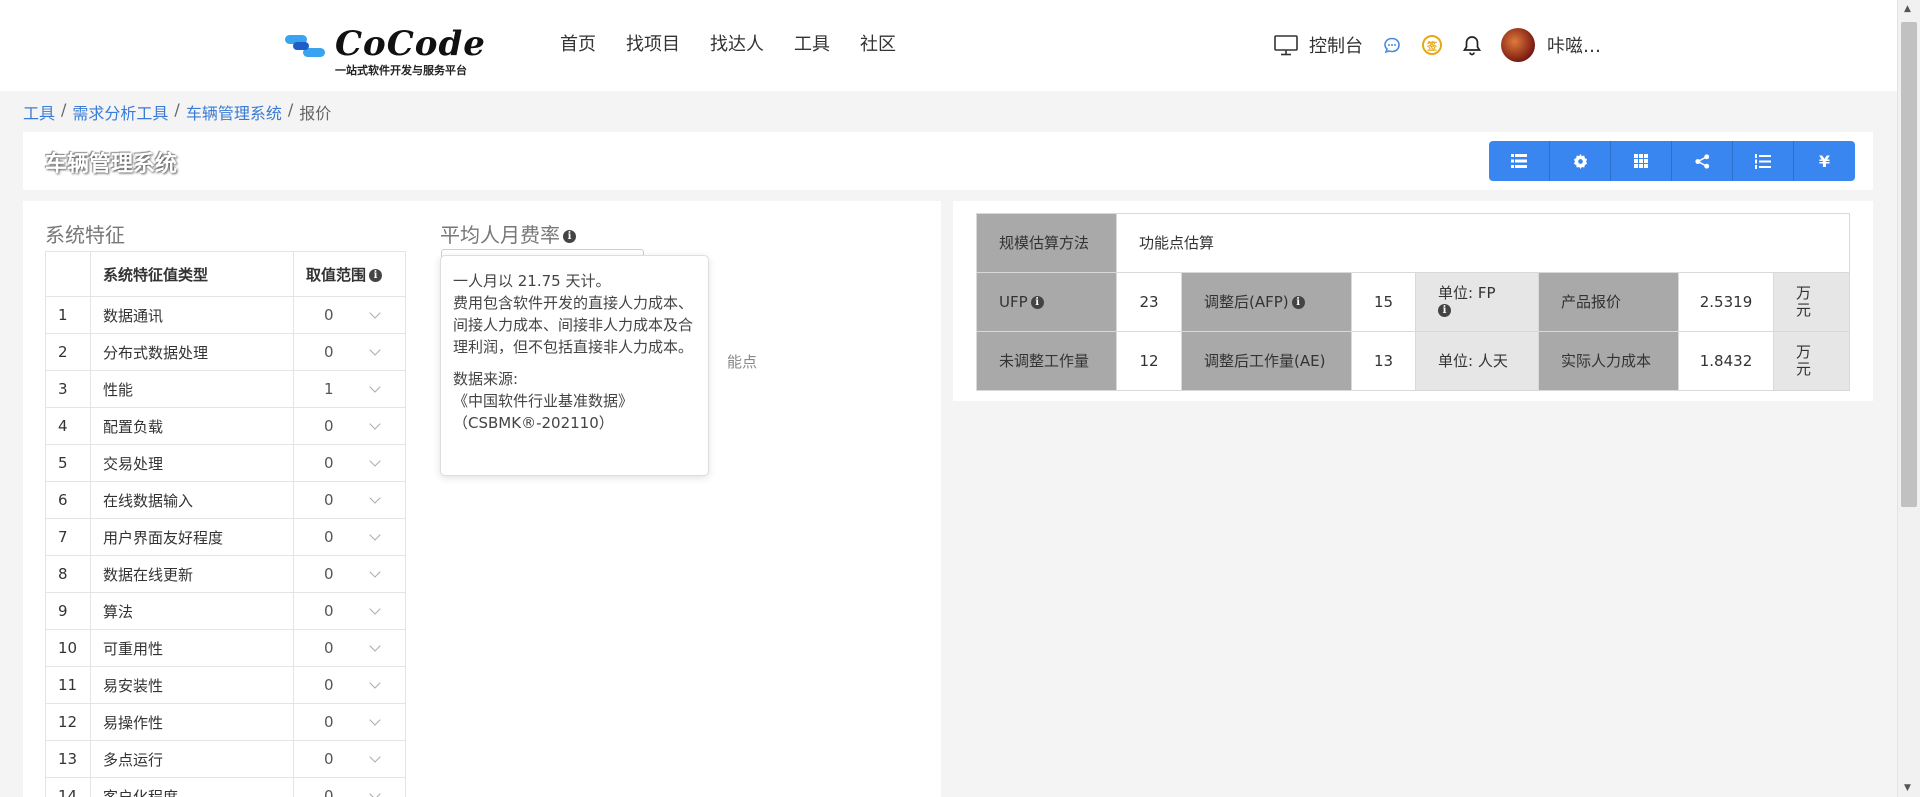  What do you see at coordinates (315, 113) in the screenshot?
I see `breadcrumb-current: 报价` at bounding box center [315, 113].